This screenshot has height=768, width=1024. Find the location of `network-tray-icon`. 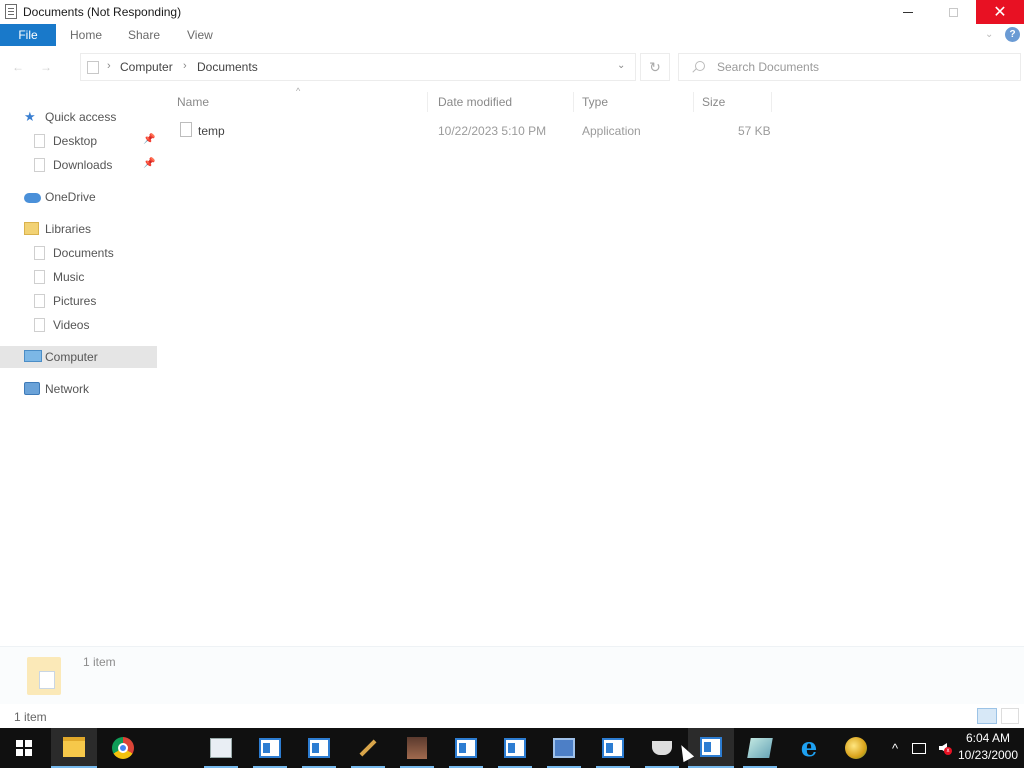

network-tray-icon is located at coordinates (919, 748).